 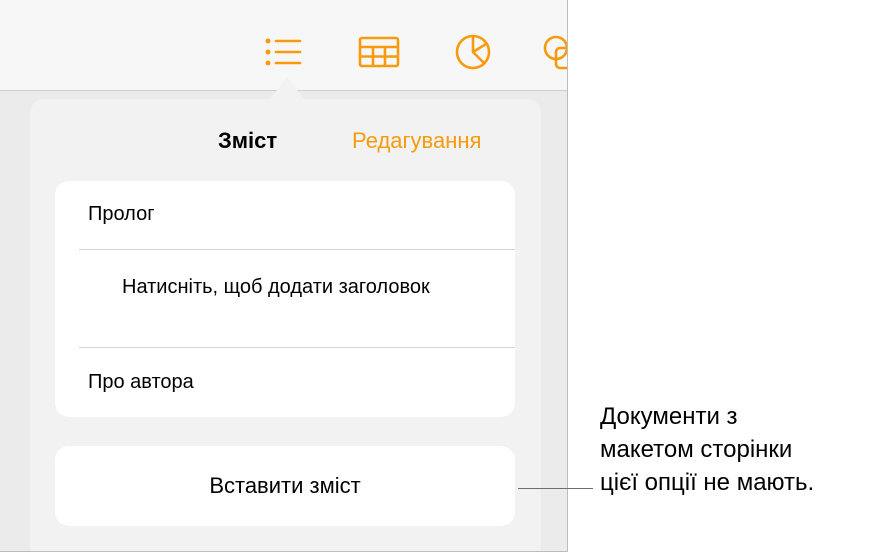 I want to click on insert-table-button, so click(x=379, y=52).